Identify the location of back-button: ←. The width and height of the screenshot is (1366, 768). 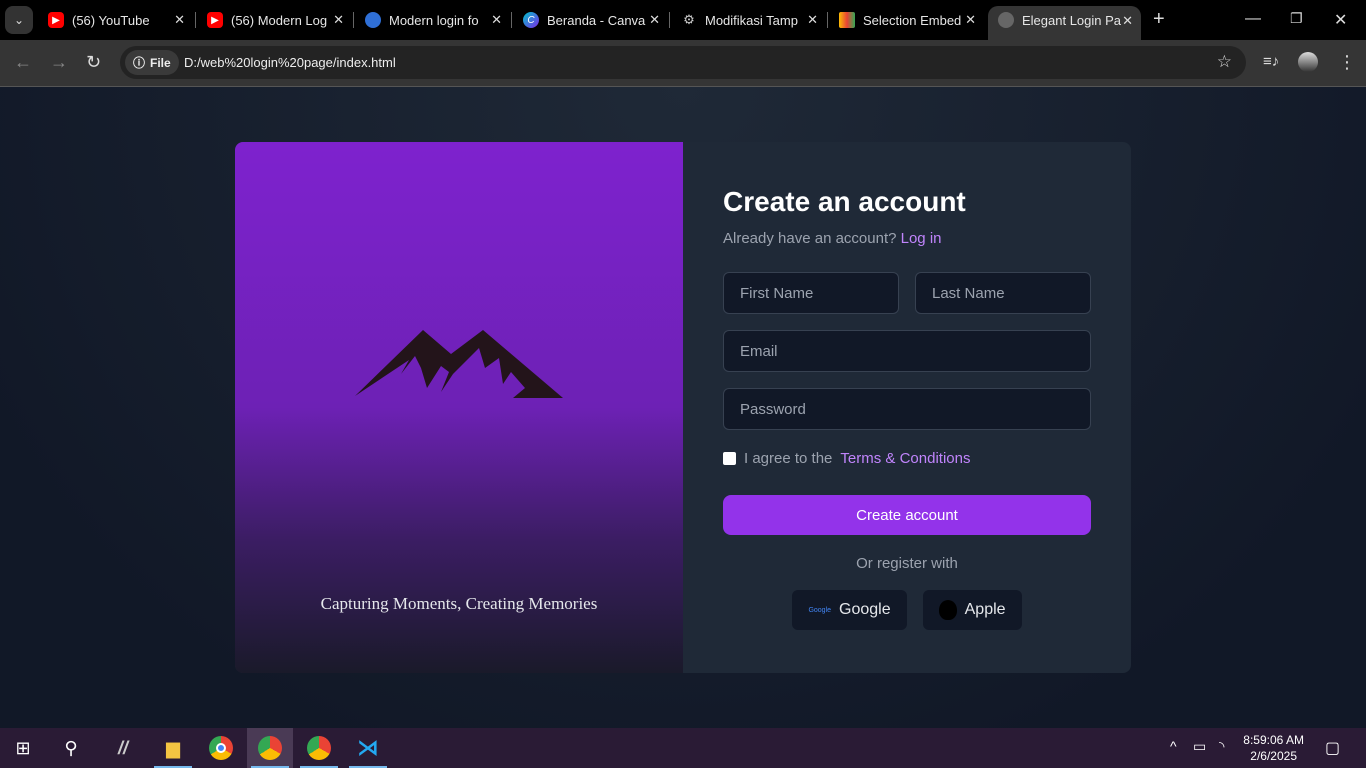
(23, 62).